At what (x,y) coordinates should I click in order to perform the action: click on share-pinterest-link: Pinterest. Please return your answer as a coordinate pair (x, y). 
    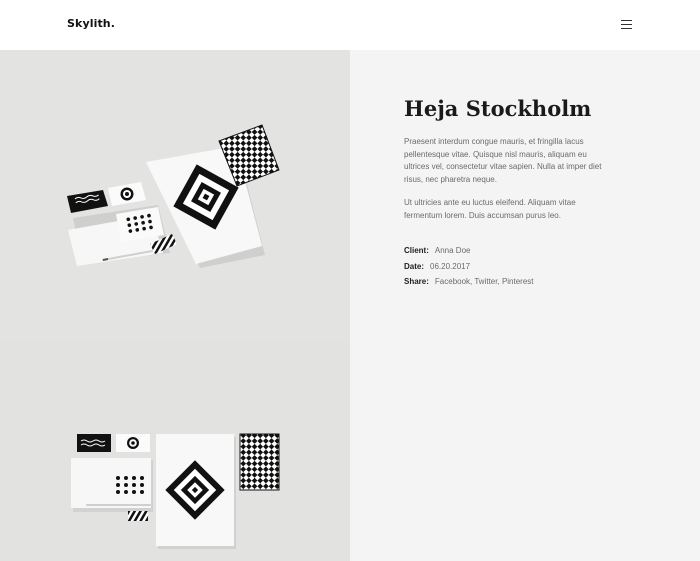
    Looking at the image, I should click on (518, 281).